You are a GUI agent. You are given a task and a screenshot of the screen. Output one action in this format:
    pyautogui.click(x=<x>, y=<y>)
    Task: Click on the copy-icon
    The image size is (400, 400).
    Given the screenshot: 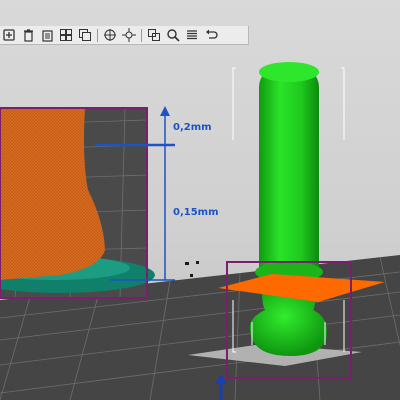 What is the action you would take?
    pyautogui.click(x=85, y=35)
    